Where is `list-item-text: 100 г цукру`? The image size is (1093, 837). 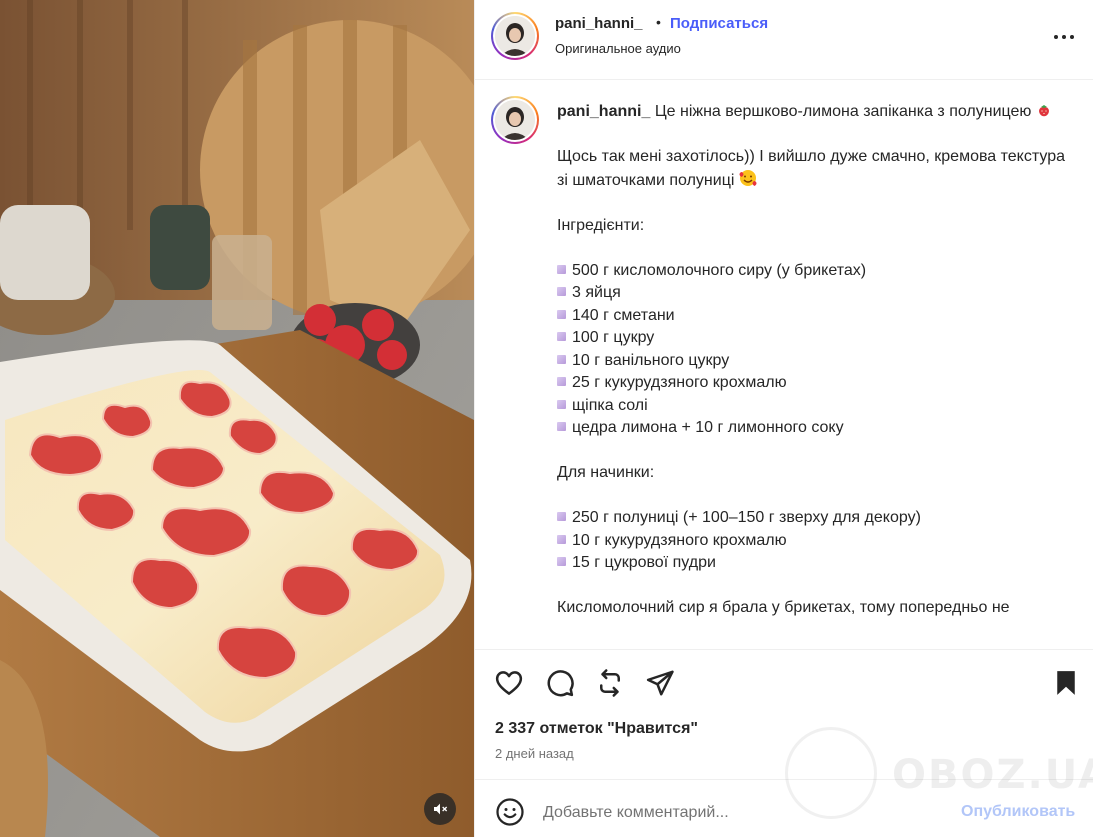 list-item-text: 100 г цукру is located at coordinates (613, 337).